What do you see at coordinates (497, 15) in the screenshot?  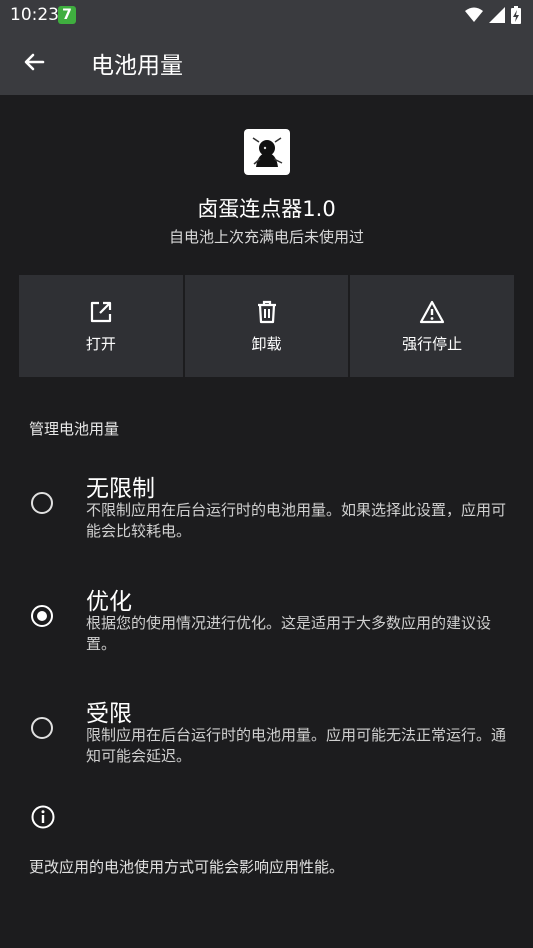 I see `signal-icon` at bounding box center [497, 15].